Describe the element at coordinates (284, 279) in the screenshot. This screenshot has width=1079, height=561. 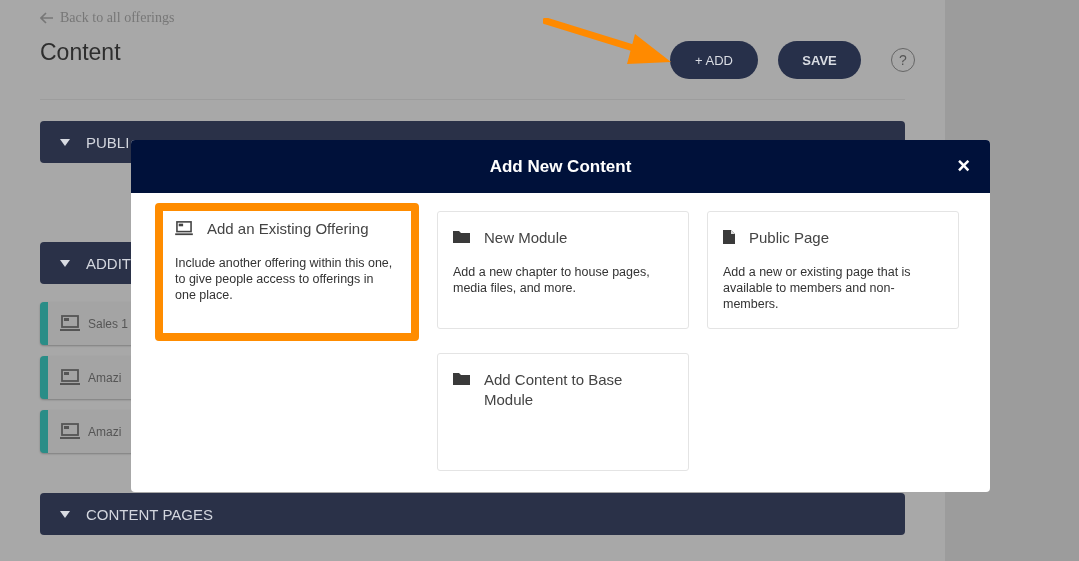
I see `card-description: Include another offering within this one, to give people access to offerings in one place.` at that location.